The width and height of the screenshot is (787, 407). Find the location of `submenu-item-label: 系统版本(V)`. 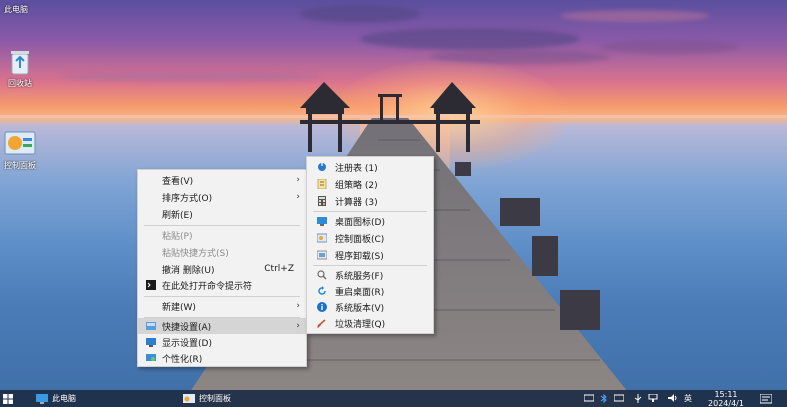

submenu-item-label: 系统版本(V) is located at coordinates (360, 308).